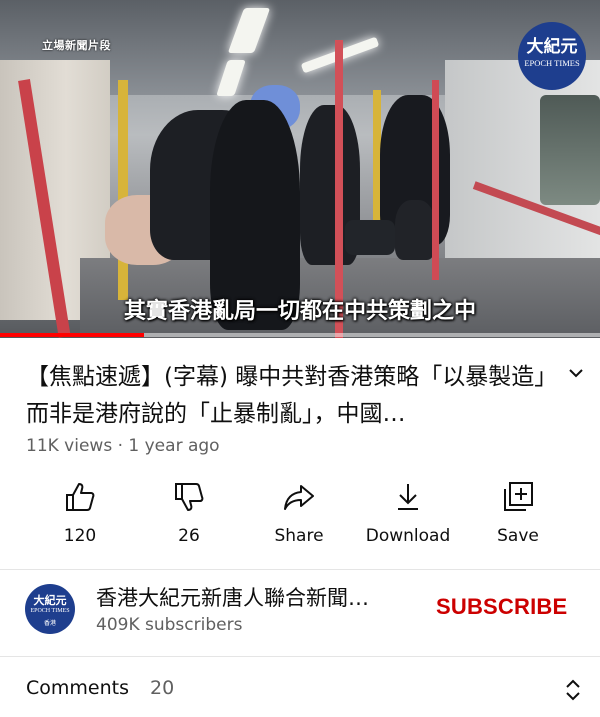 The image size is (600, 717). What do you see at coordinates (415, 230) in the screenshot?
I see `crowd-figure` at bounding box center [415, 230].